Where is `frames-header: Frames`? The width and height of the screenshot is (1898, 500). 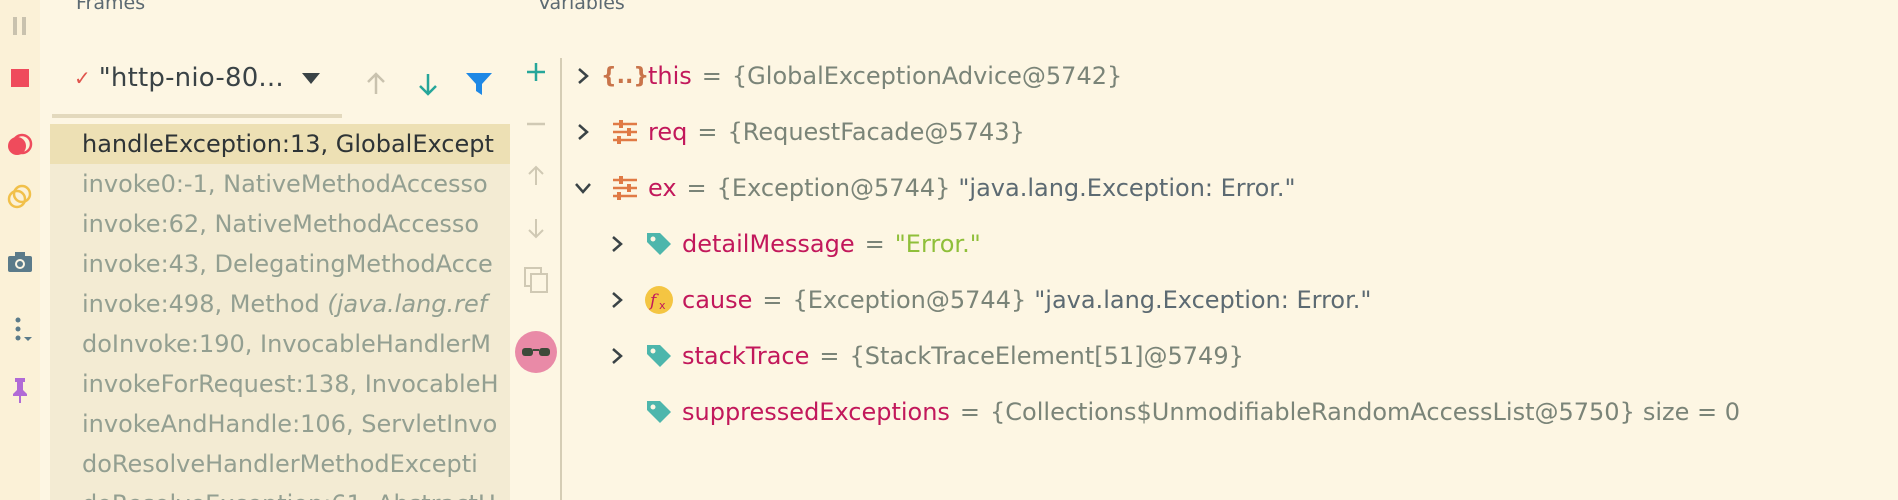 frames-header: Frames is located at coordinates (111, 7).